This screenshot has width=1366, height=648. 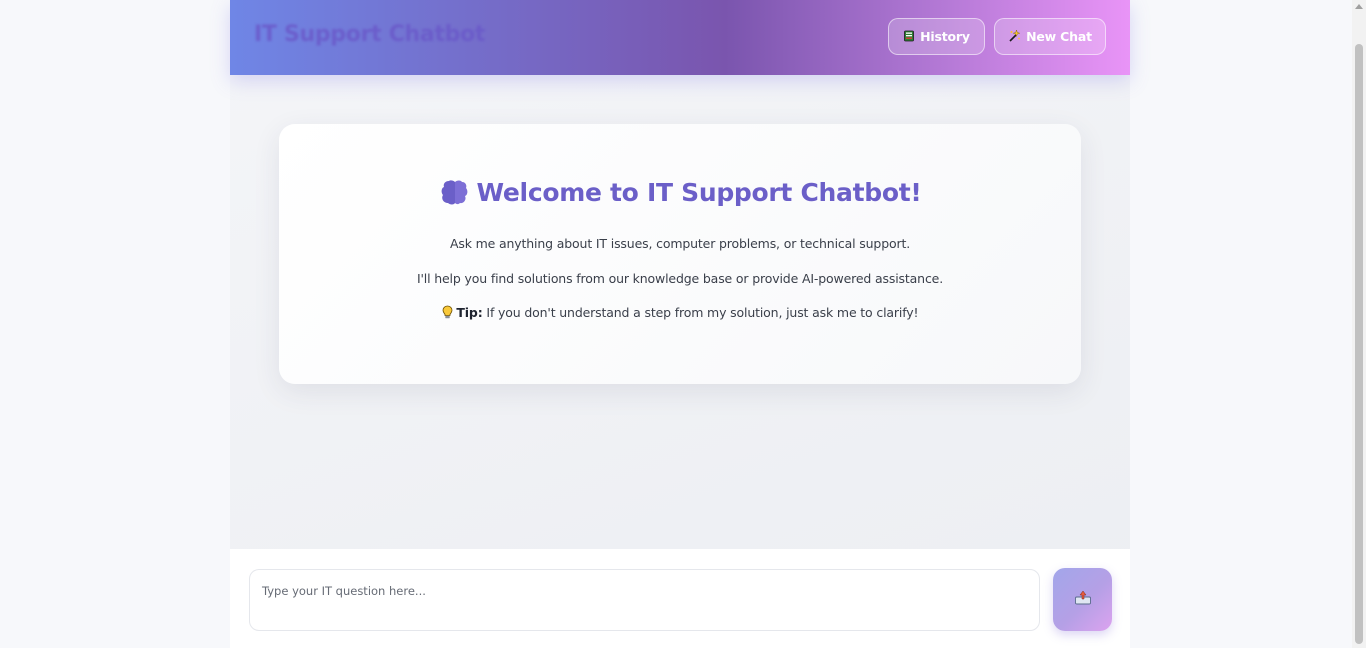 What do you see at coordinates (454, 192) in the screenshot?
I see `brain-icon` at bounding box center [454, 192].